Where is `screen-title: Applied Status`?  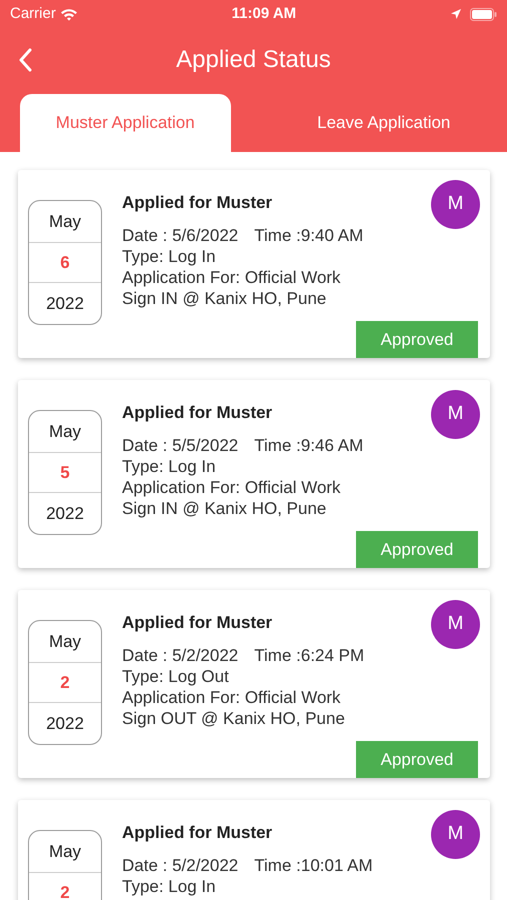
screen-title: Applied Status is located at coordinates (253, 60).